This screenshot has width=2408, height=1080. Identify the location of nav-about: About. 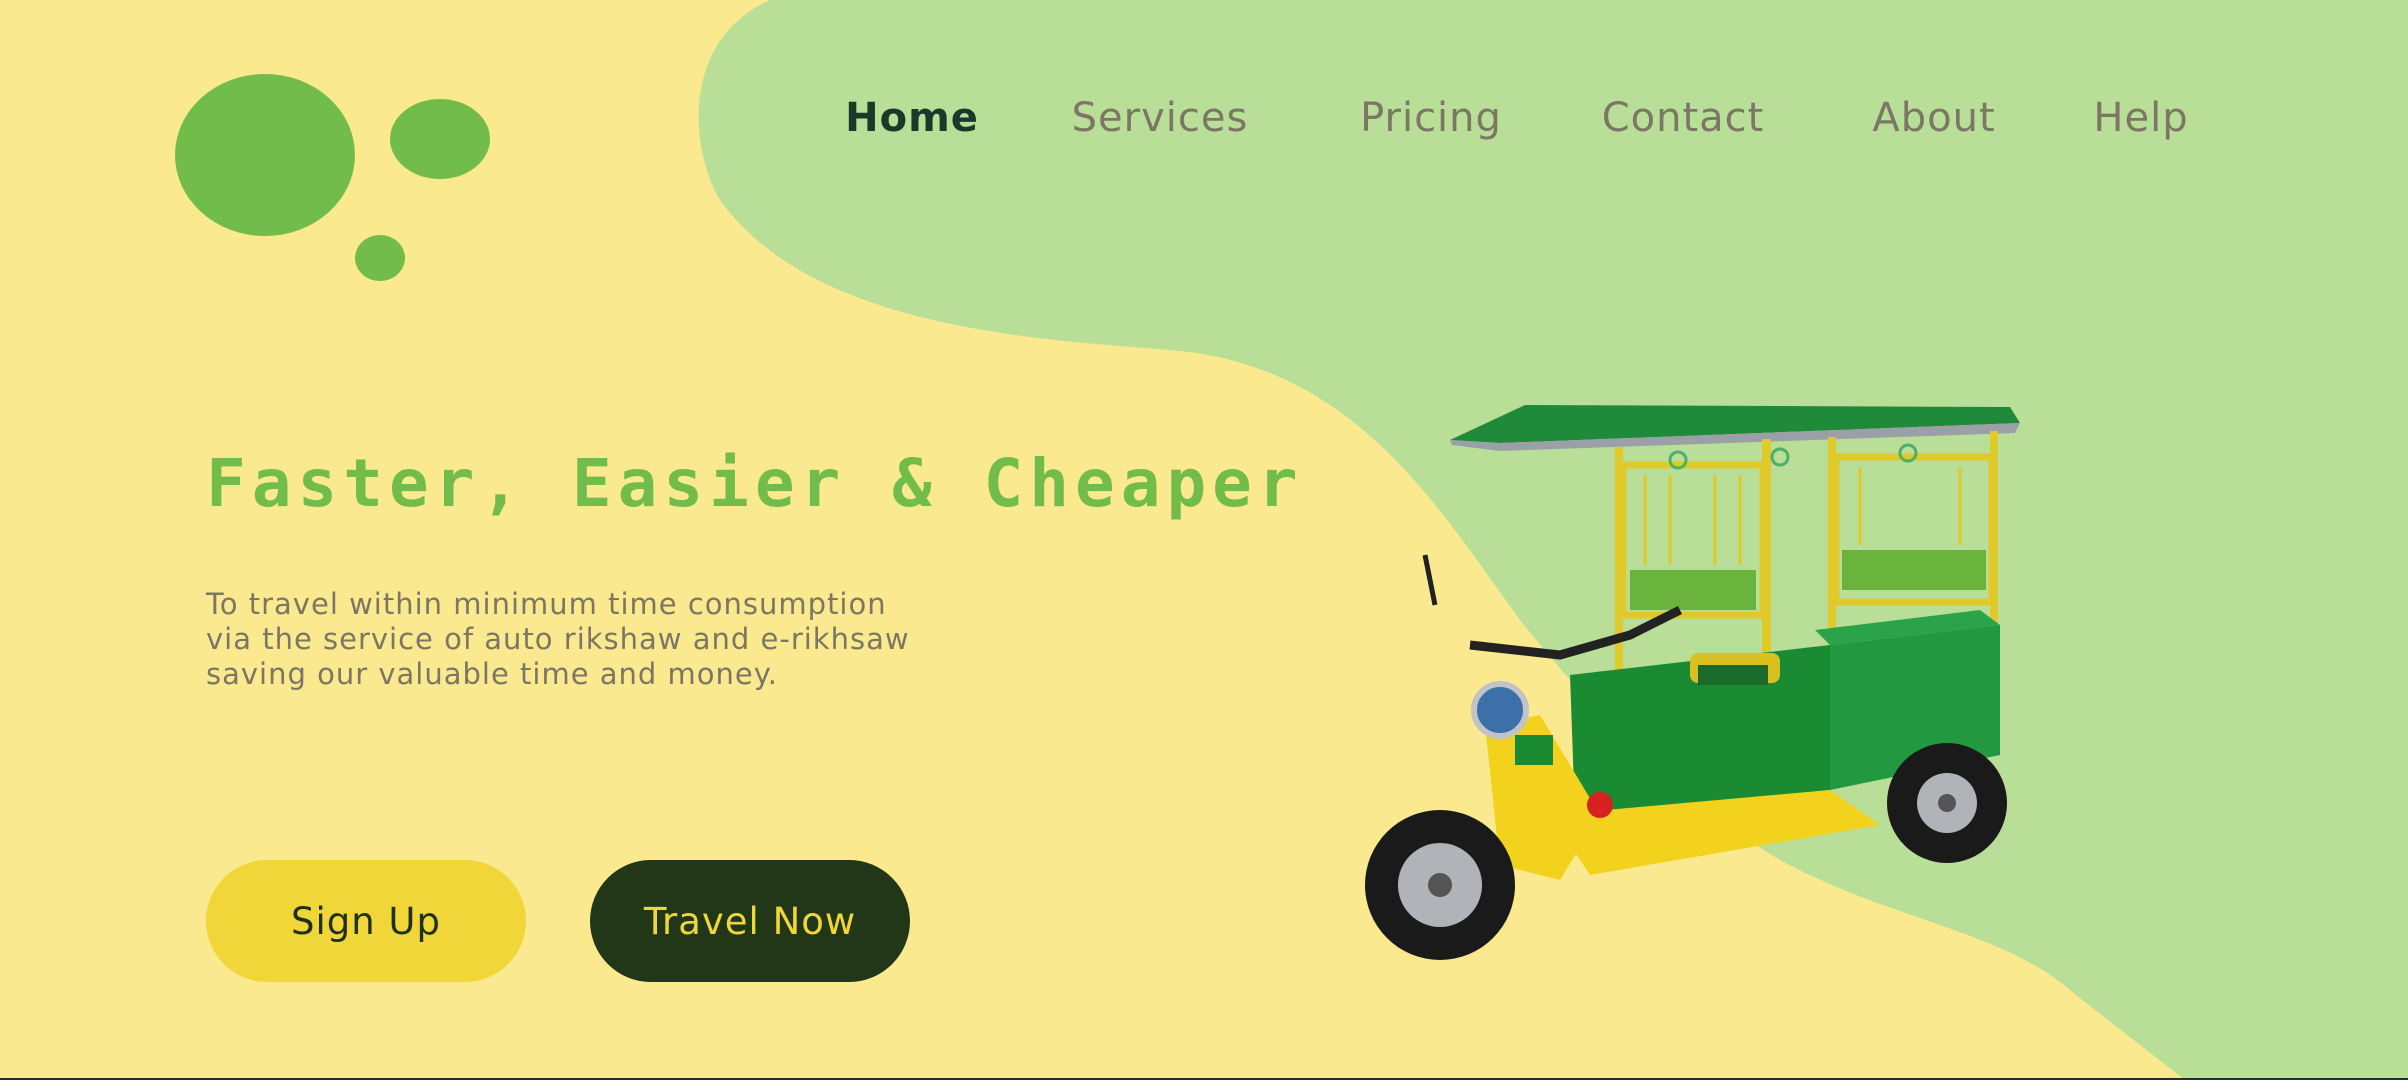
(1933, 118).